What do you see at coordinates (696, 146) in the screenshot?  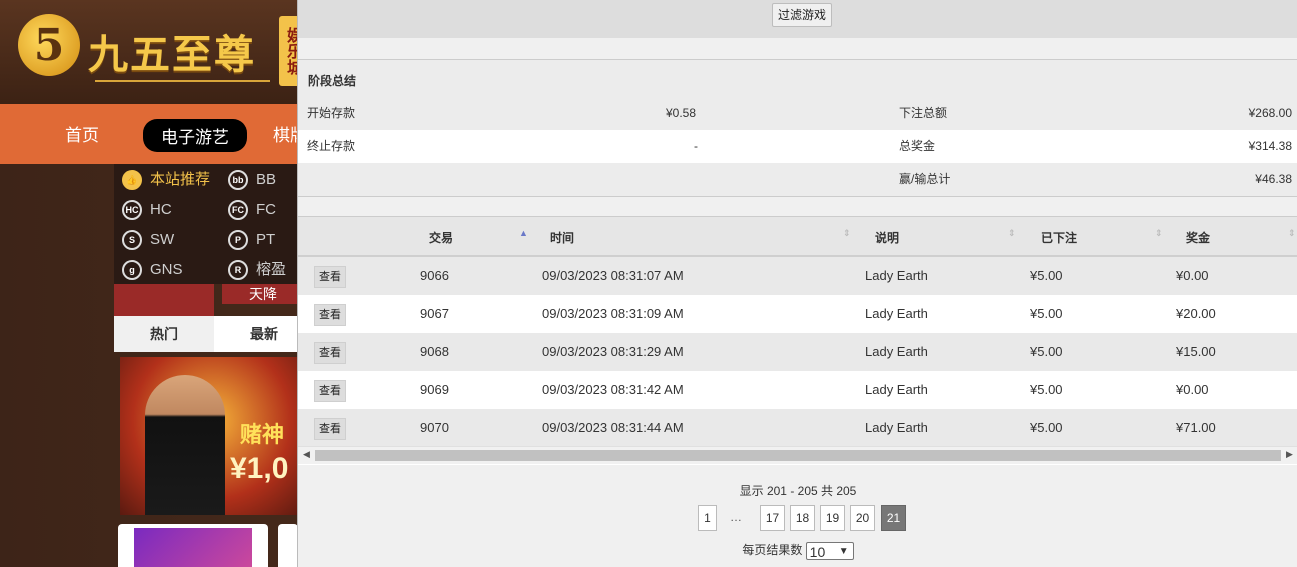 I see `end-balance-value: -` at bounding box center [696, 146].